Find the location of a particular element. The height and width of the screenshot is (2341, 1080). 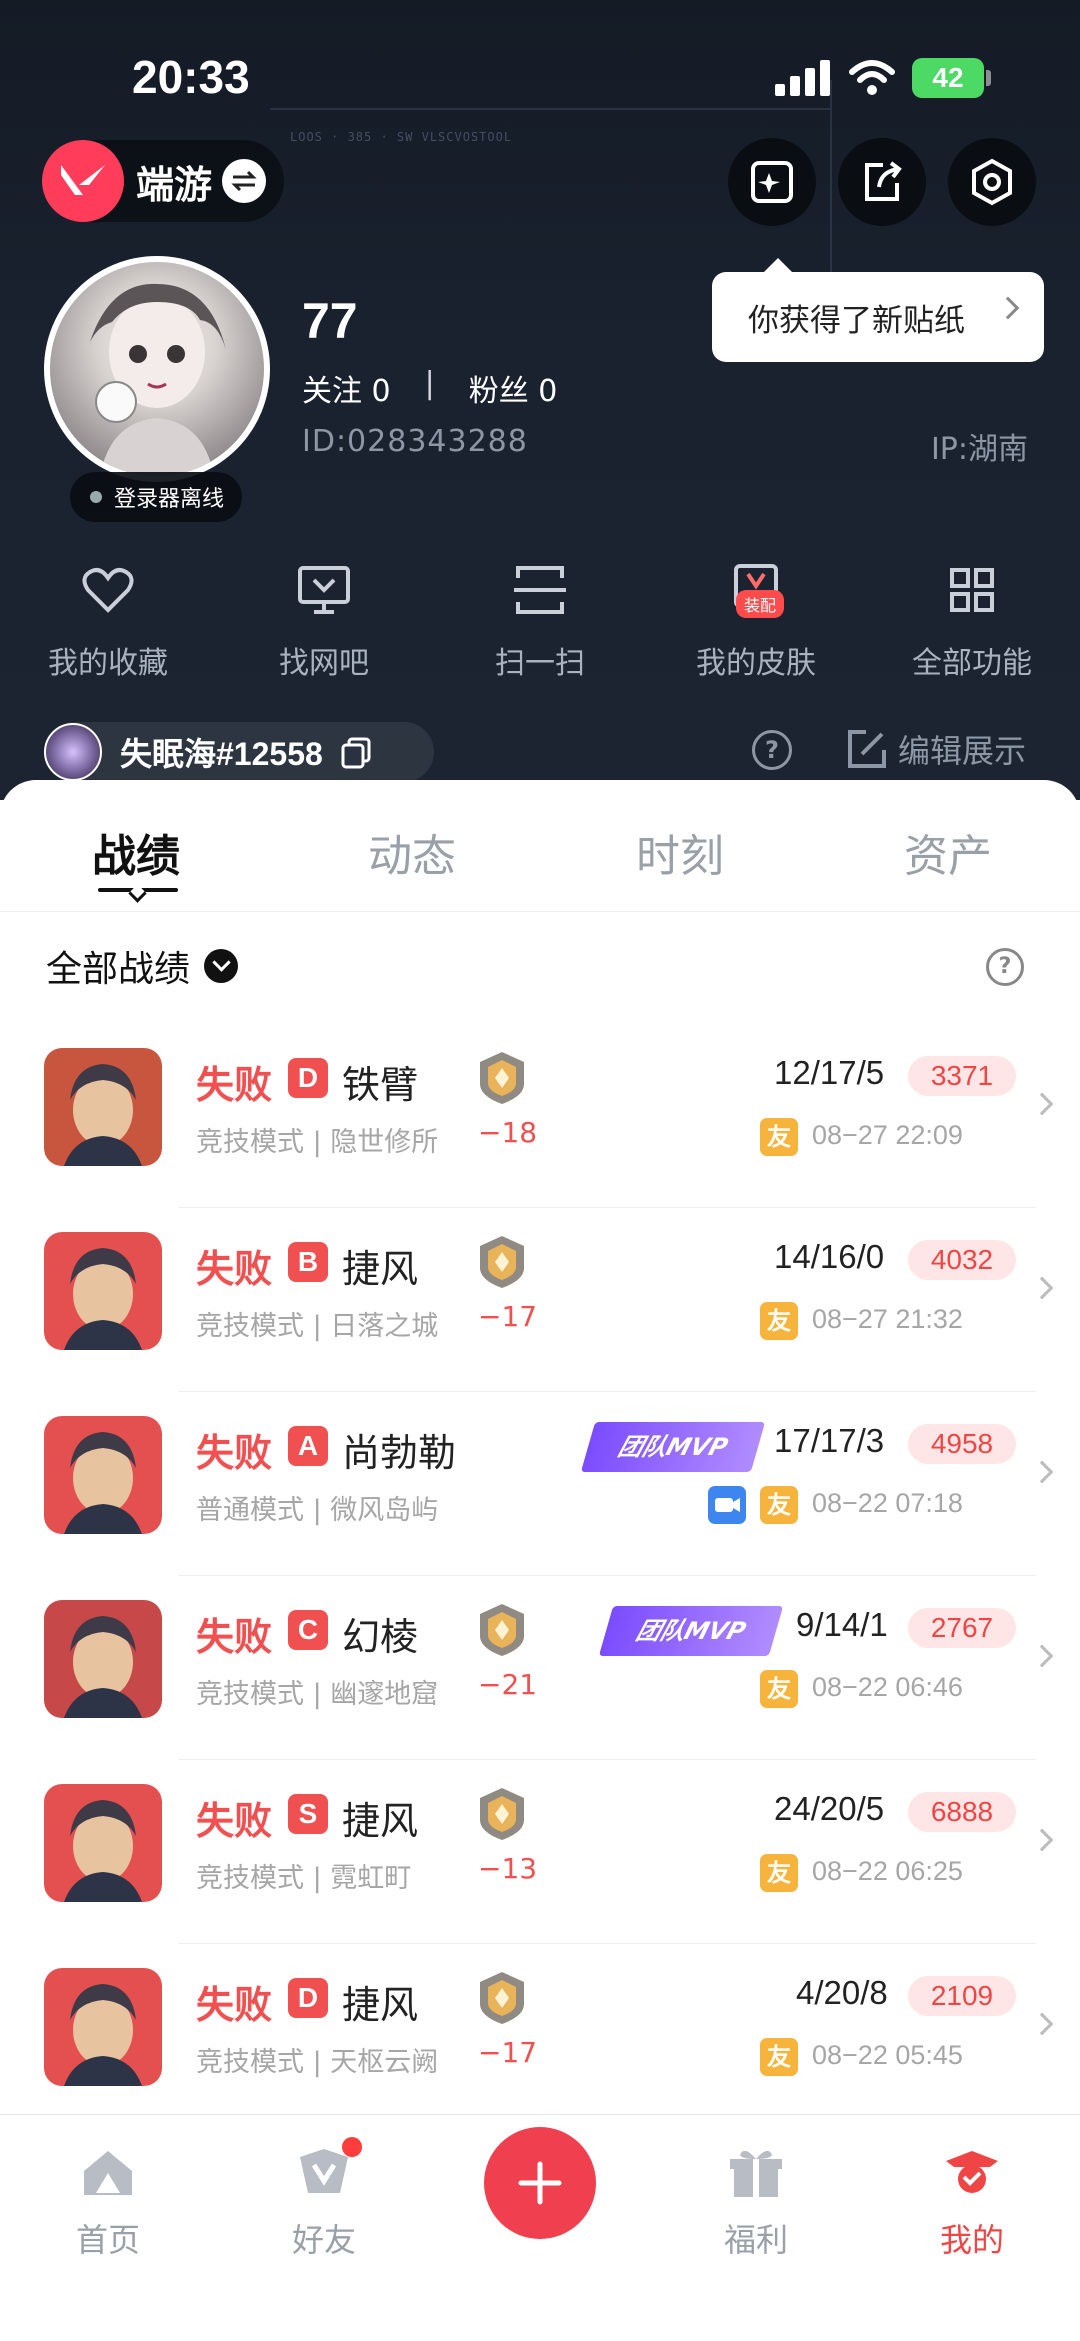

match-date: 08−22 07:18 is located at coordinates (887, 1503).